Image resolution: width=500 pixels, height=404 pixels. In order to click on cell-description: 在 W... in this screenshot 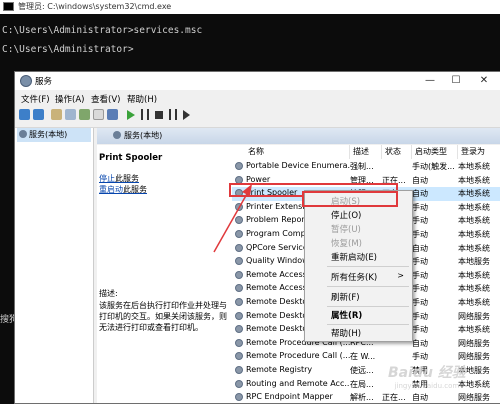, I will do `click(363, 357)`.